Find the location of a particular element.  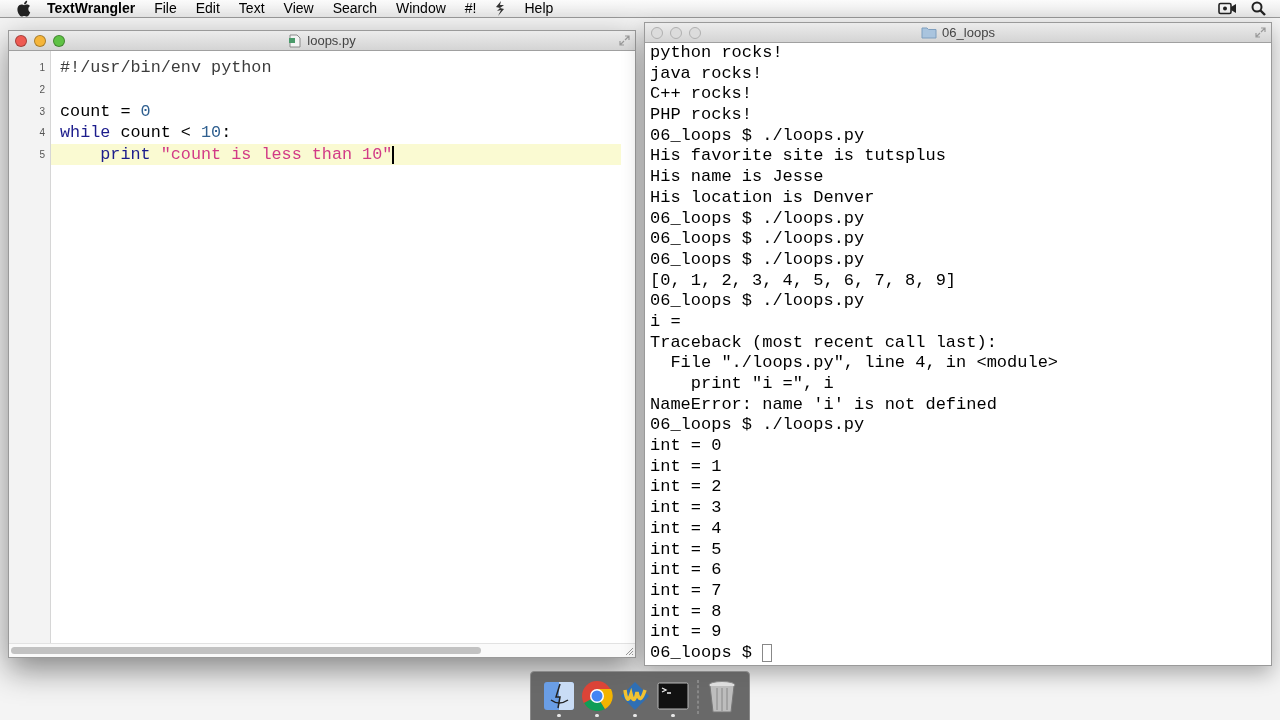

terminal-line: int = 4 is located at coordinates (686, 529).